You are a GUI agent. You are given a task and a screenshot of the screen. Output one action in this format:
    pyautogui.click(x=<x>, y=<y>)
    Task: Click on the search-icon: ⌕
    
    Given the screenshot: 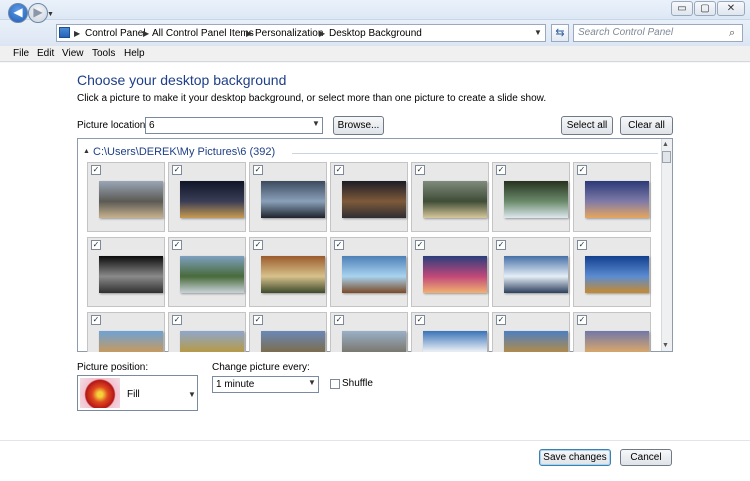 What is the action you would take?
    pyautogui.click(x=732, y=33)
    